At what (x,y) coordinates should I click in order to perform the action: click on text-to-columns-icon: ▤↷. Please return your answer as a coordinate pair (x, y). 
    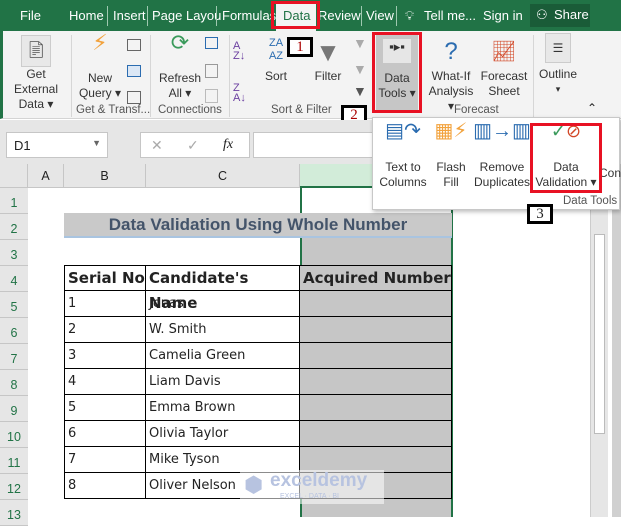
    Looking at the image, I should click on (403, 131).